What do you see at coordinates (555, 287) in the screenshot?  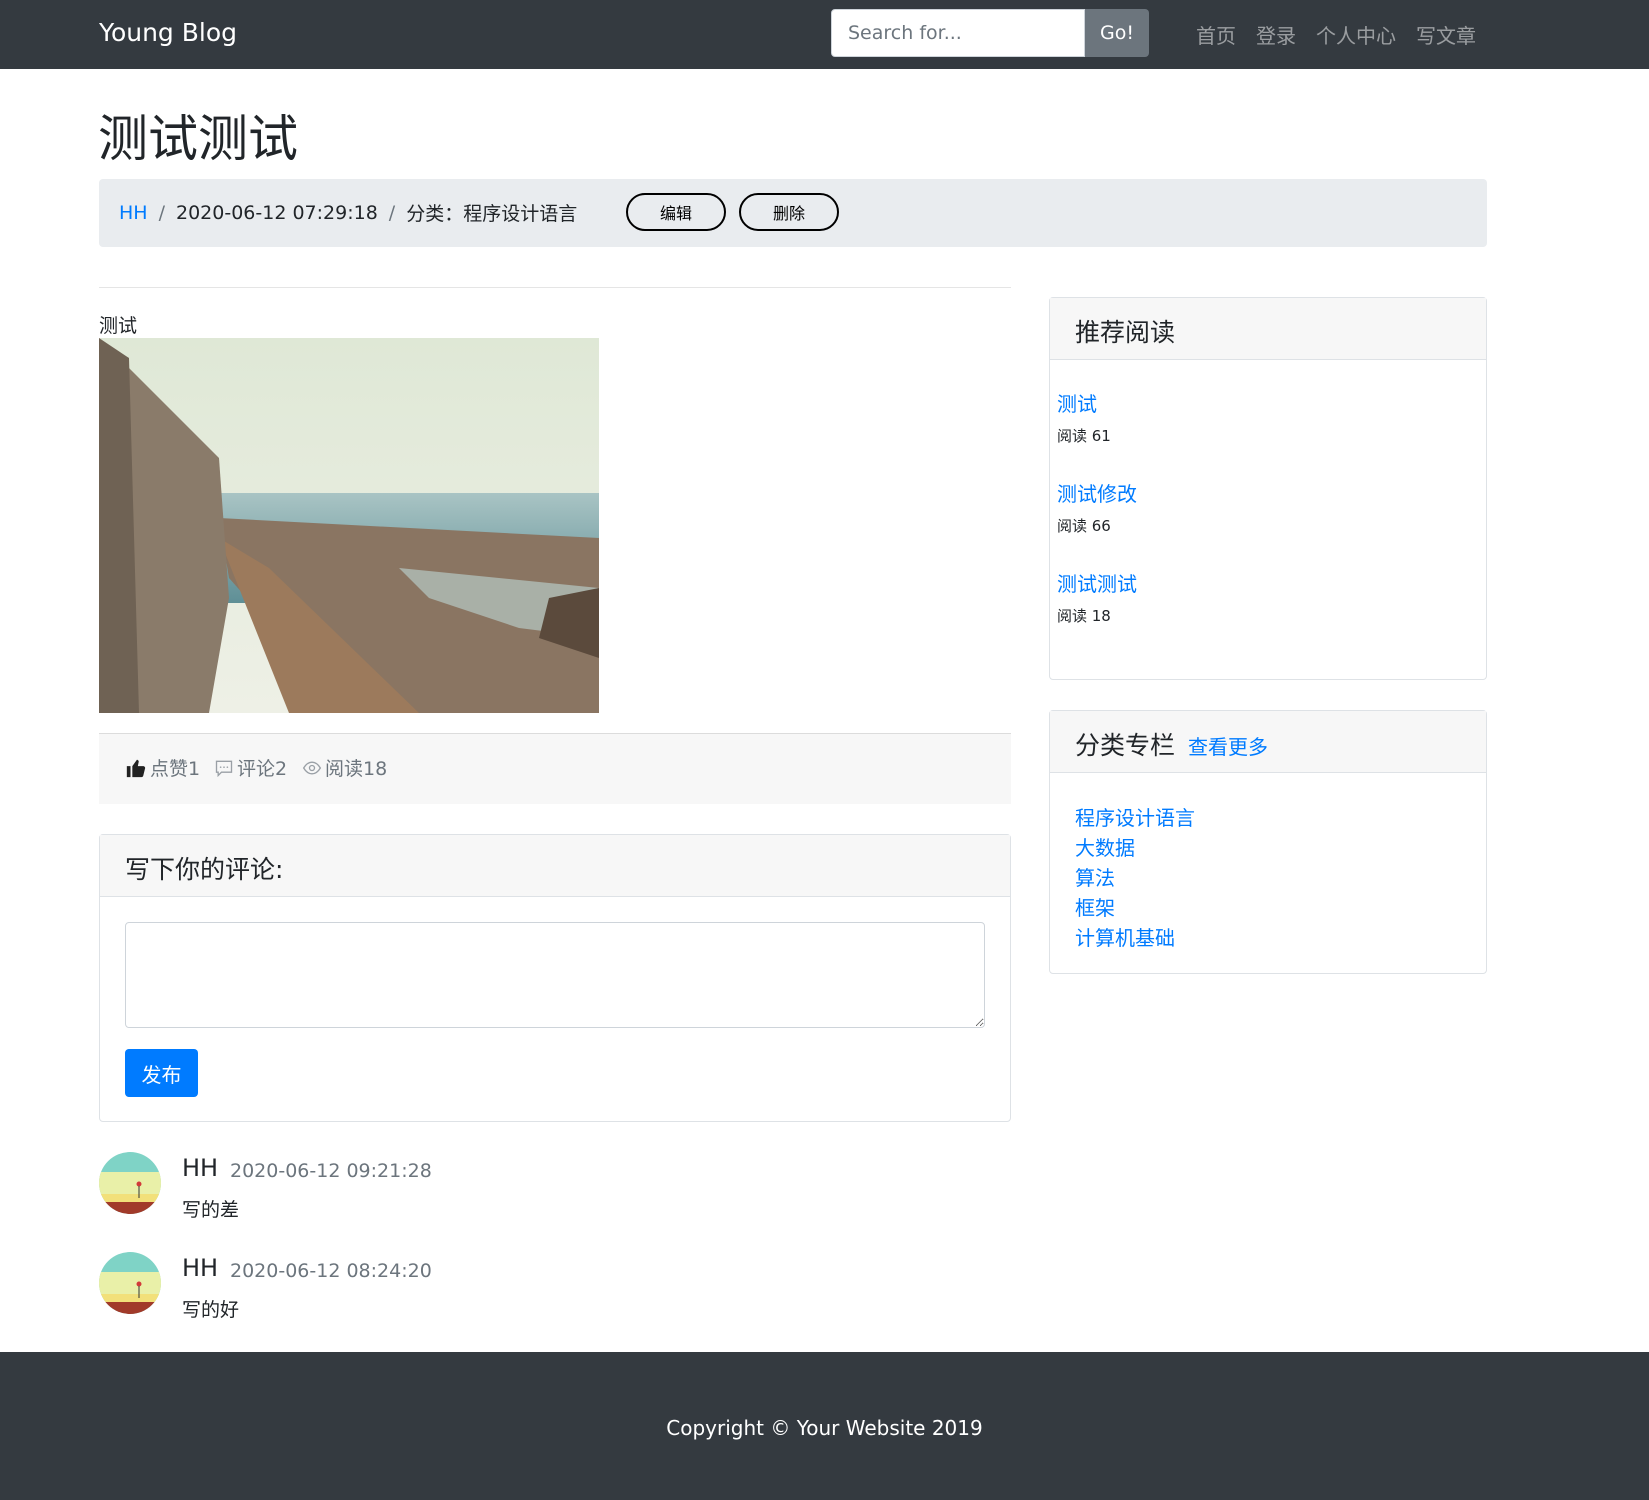 I see `content-divider` at bounding box center [555, 287].